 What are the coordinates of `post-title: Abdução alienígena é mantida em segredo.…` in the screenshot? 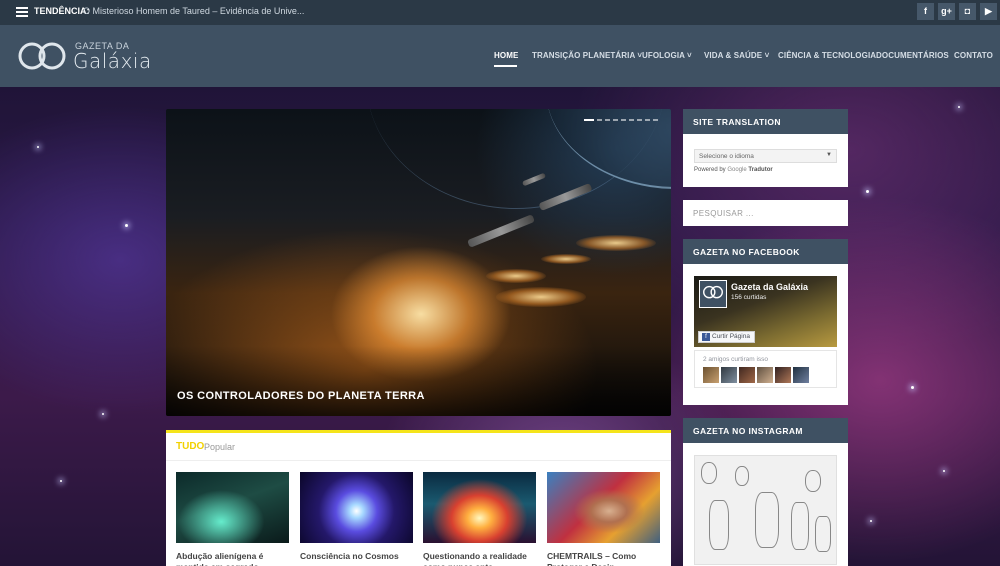 It's located at (236, 558).